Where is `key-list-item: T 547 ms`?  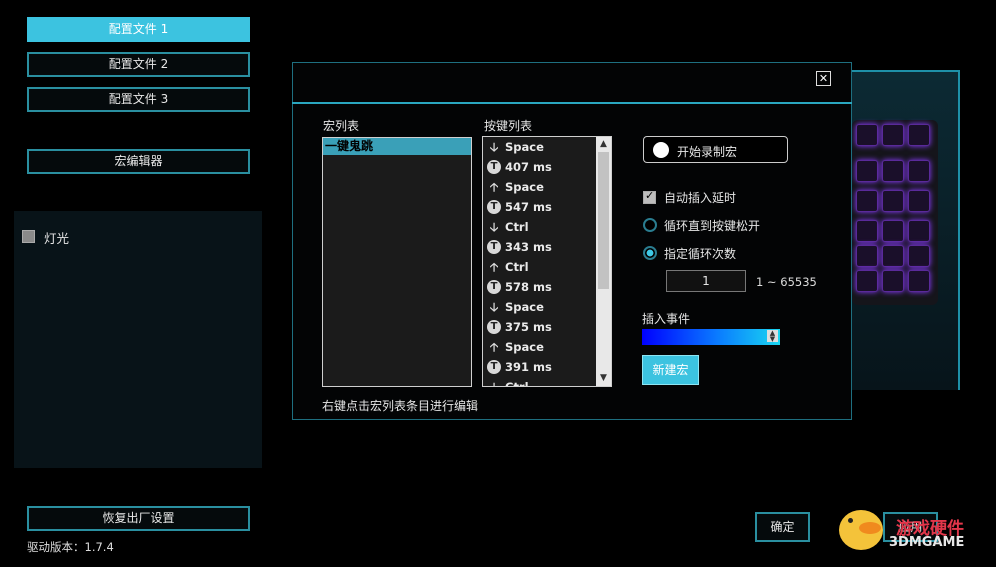 key-list-item: T 547 ms is located at coordinates (539, 207).